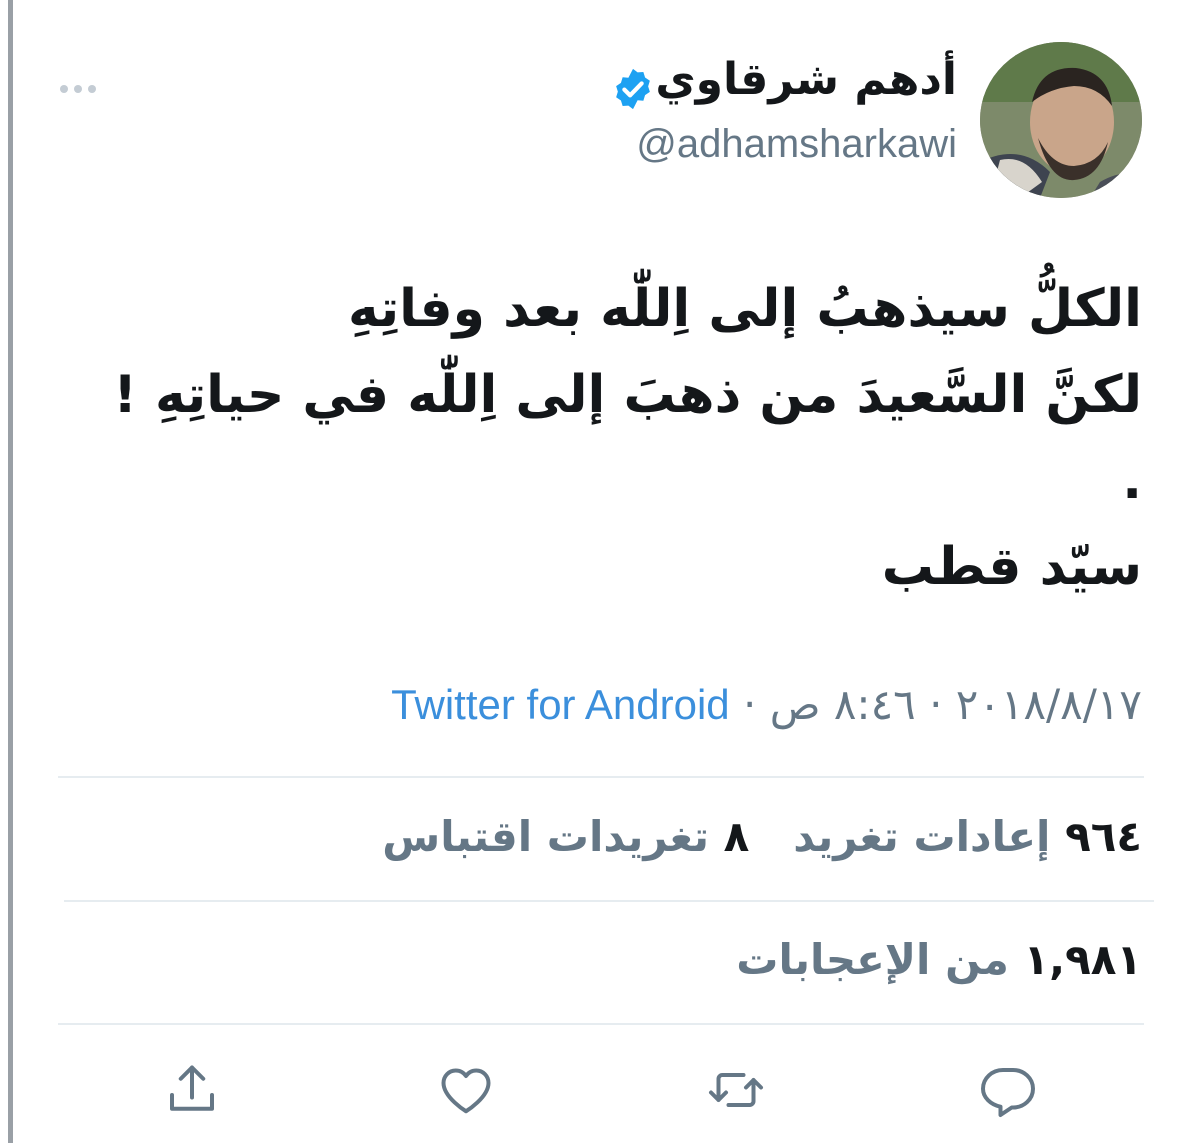 The height and width of the screenshot is (1143, 1200). I want to click on tweet-line: الكلُّ سيذهبُ إلى اِللّٰه بعد وفاتِهِ, so click(745, 309).